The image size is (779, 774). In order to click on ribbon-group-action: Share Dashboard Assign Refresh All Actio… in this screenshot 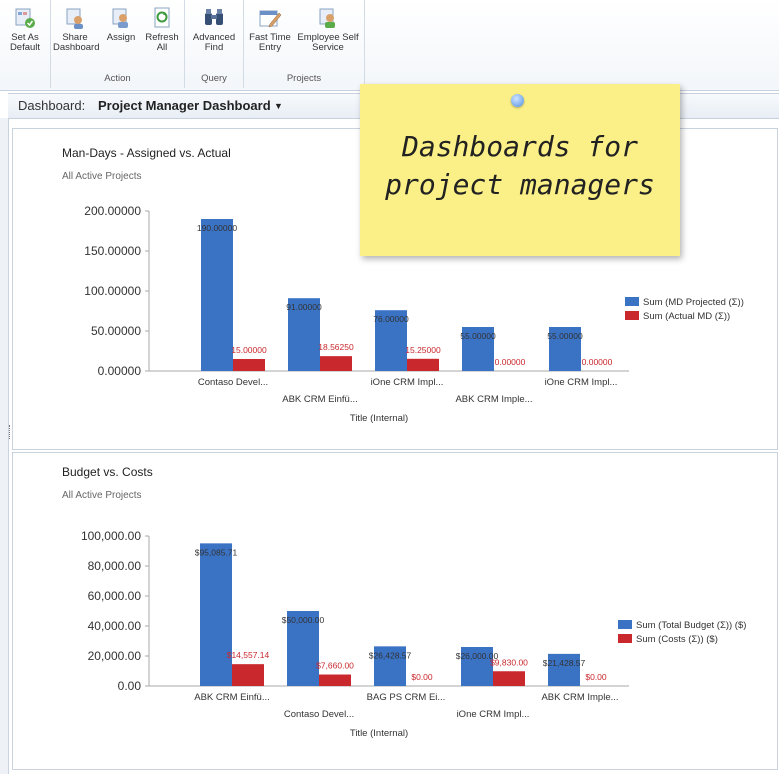, I will do `click(118, 44)`.